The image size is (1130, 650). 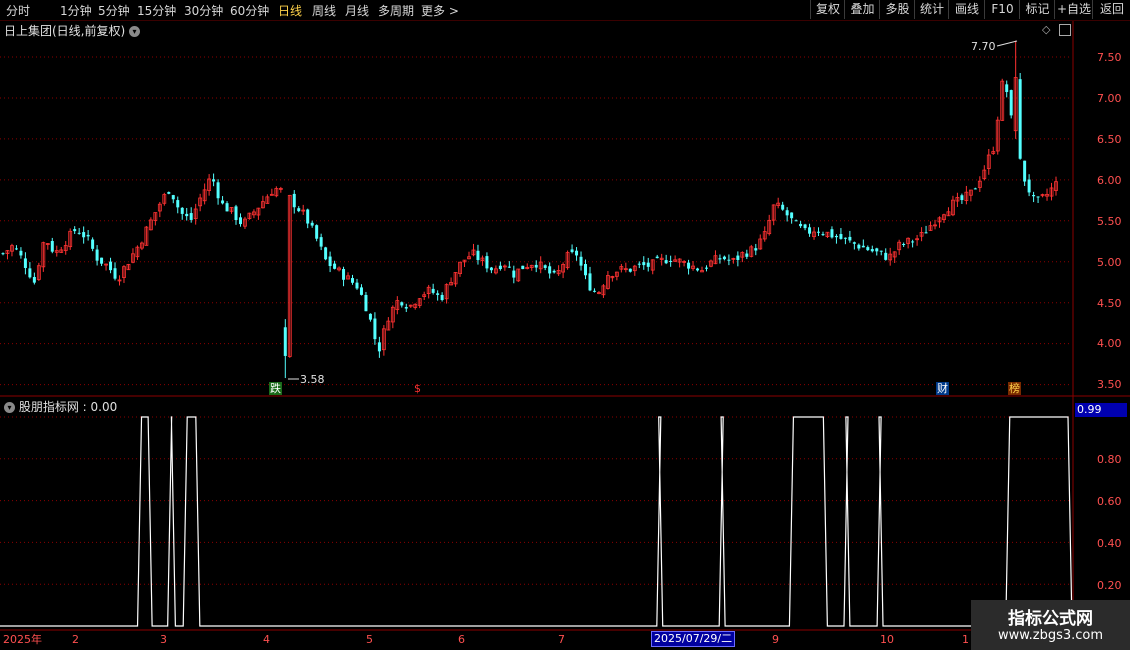 What do you see at coordinates (1109, 139) in the screenshot?
I see `price-tick: 6.50` at bounding box center [1109, 139].